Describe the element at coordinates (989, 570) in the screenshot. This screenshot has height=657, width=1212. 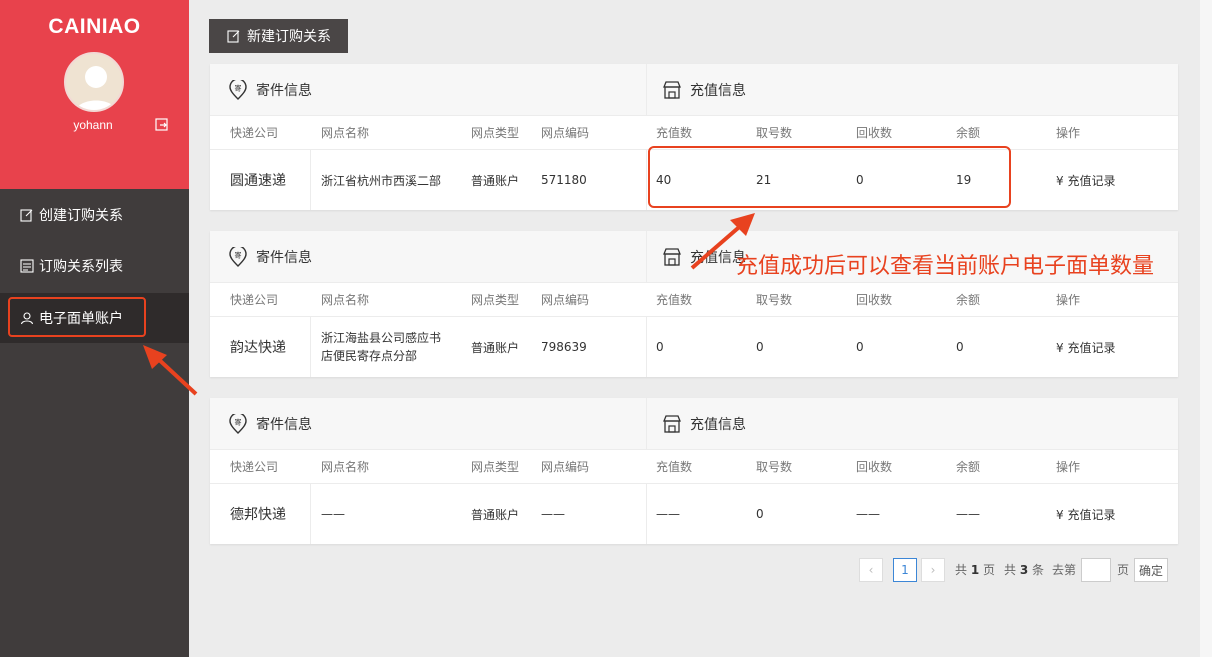
I see `pages-unit: 页` at that location.